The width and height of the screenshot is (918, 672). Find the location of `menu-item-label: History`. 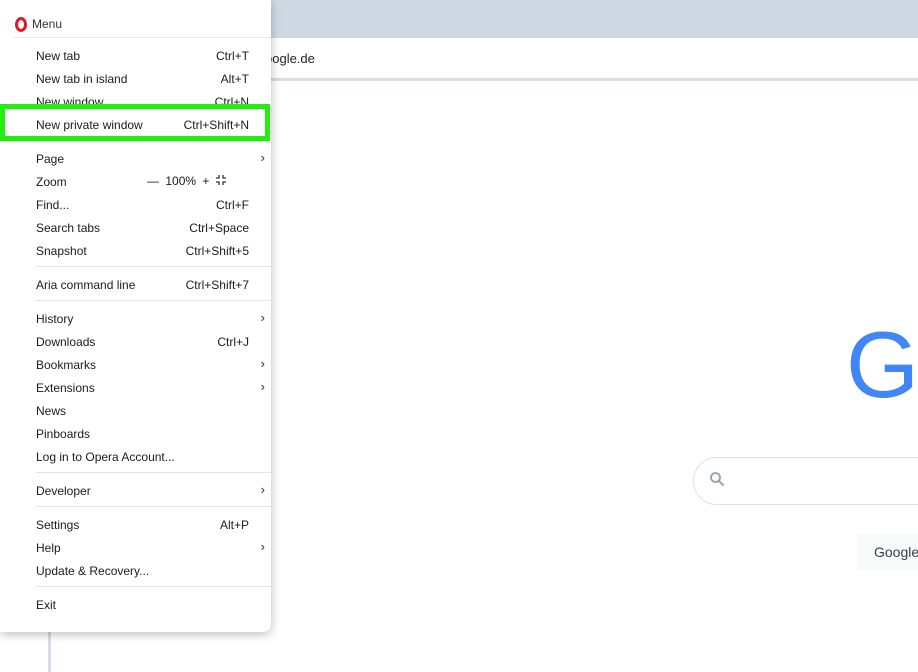

menu-item-label: History is located at coordinates (55, 319).